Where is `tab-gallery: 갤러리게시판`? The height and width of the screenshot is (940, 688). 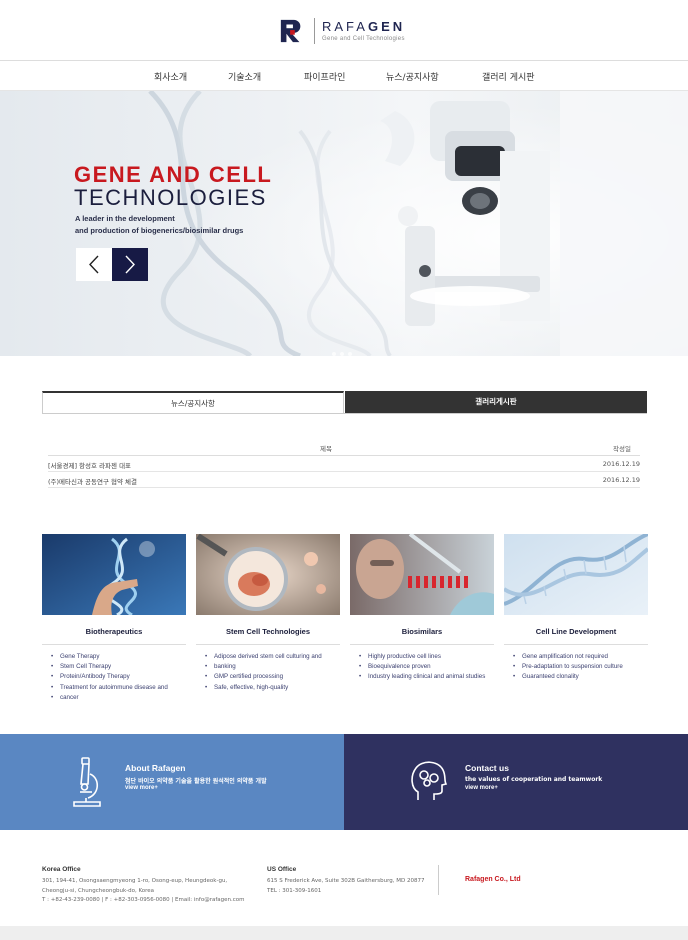
tab-gallery: 갤러리게시판 is located at coordinates (496, 402).